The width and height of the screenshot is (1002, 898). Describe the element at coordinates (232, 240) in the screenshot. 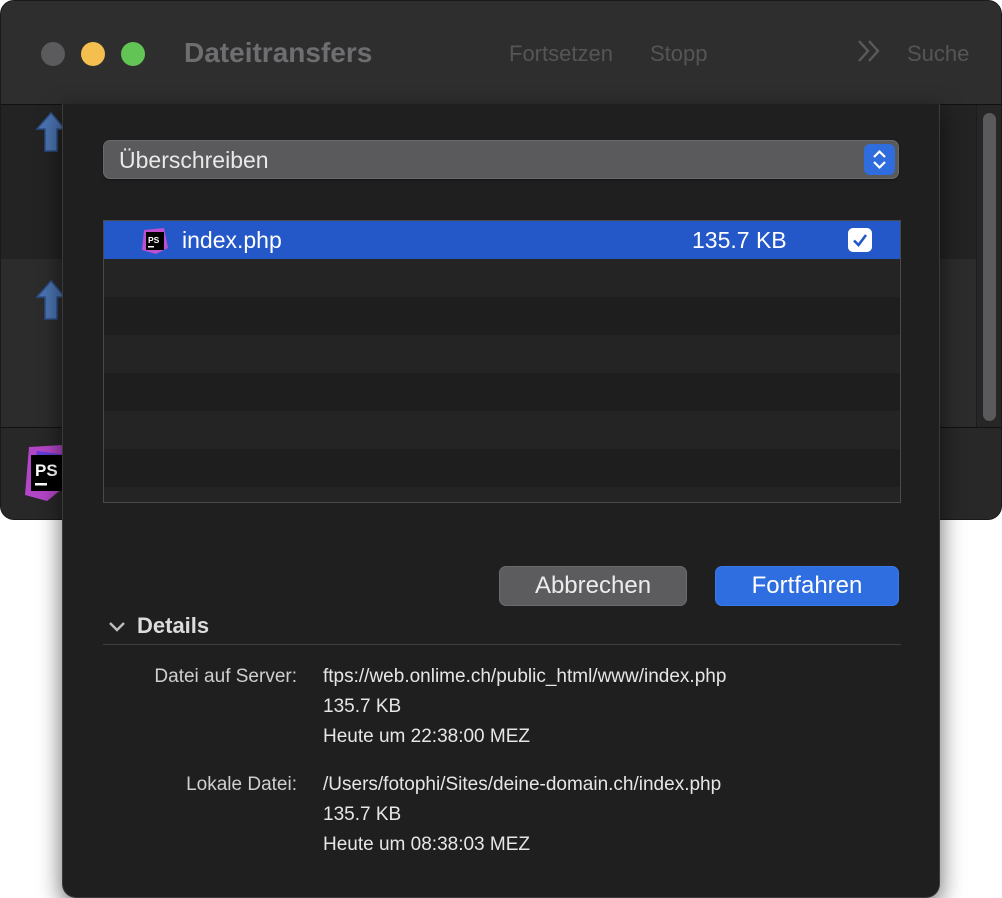

I see `file-name: index.php` at that location.